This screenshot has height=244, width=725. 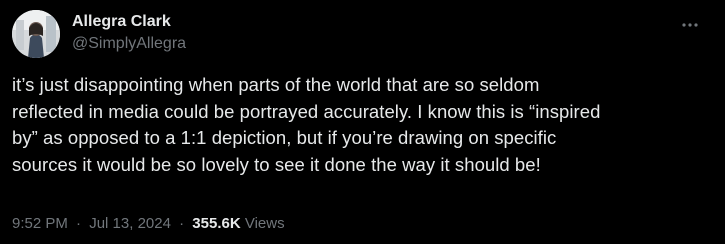 I want to click on views-count: 355.6K, so click(x=216, y=223).